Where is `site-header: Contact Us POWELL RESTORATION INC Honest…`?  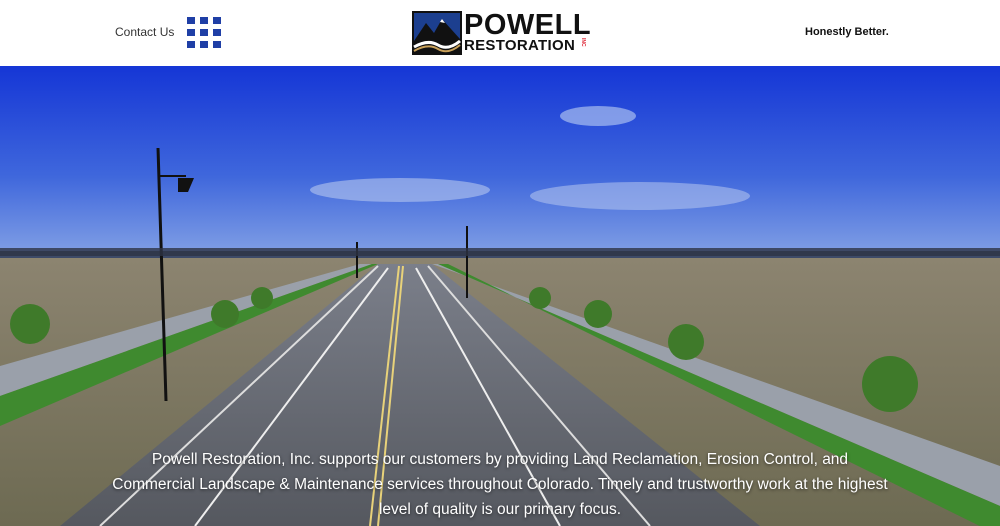
site-header: Contact Us POWELL RESTORATION INC Honest… is located at coordinates (500, 33).